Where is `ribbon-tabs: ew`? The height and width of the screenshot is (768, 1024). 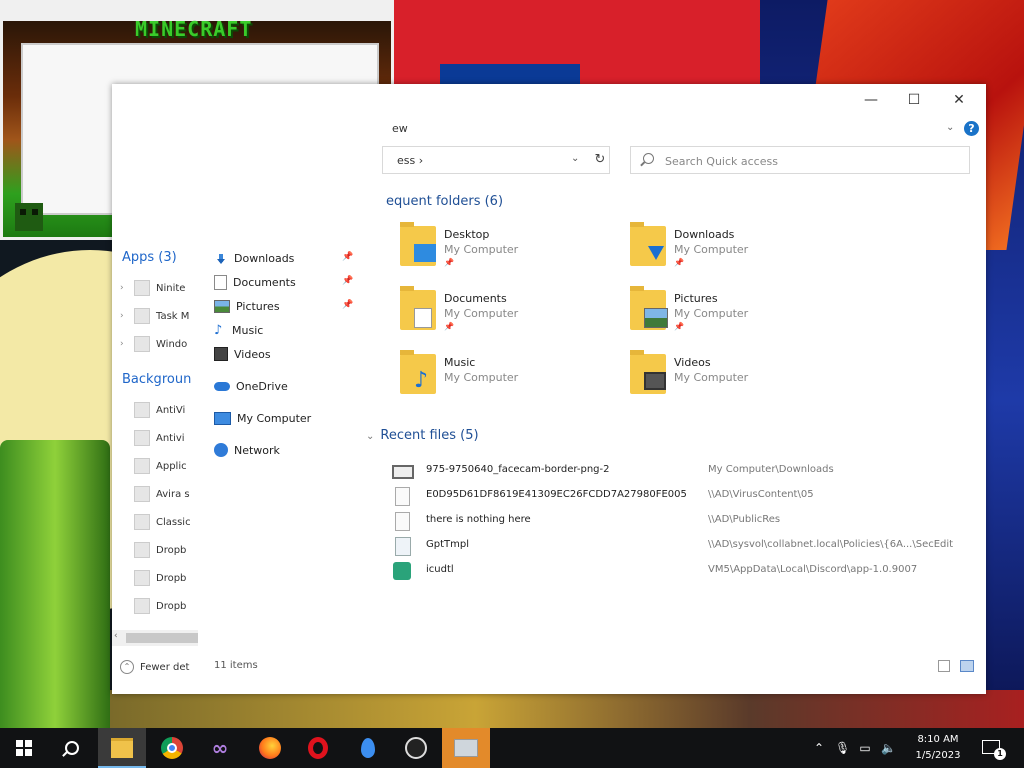 ribbon-tabs: ew is located at coordinates (549, 129).